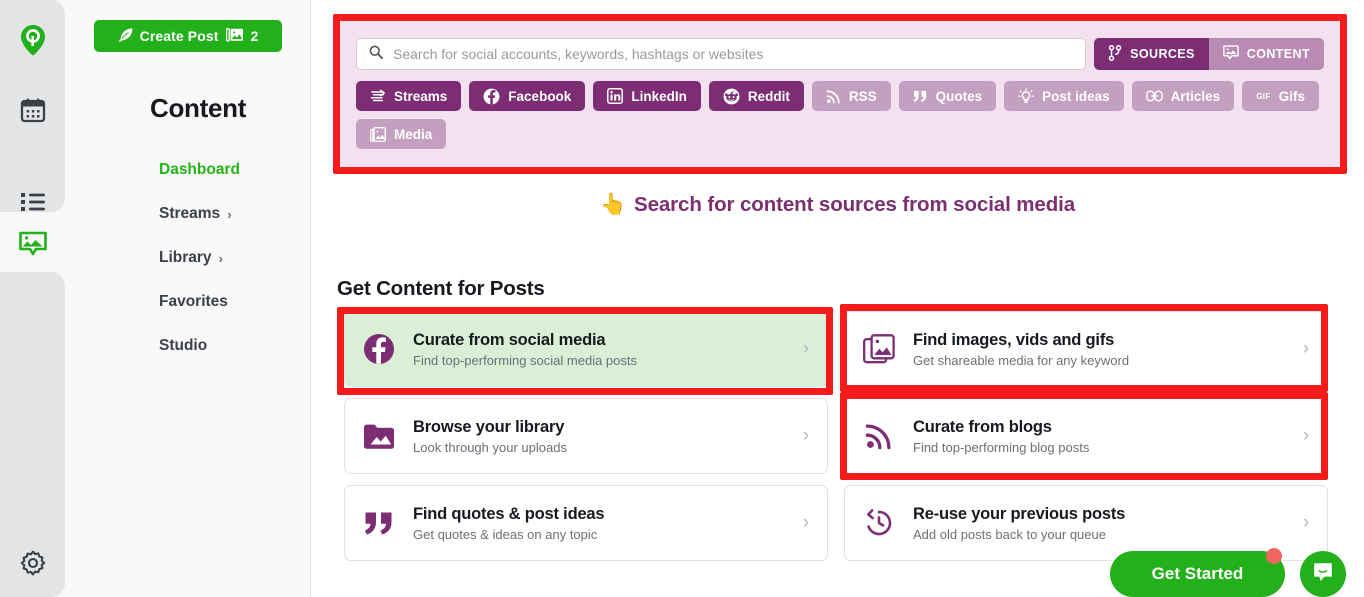 The height and width of the screenshot is (597, 1364). Describe the element at coordinates (879, 436) in the screenshot. I see `rss-feed-icon` at that location.